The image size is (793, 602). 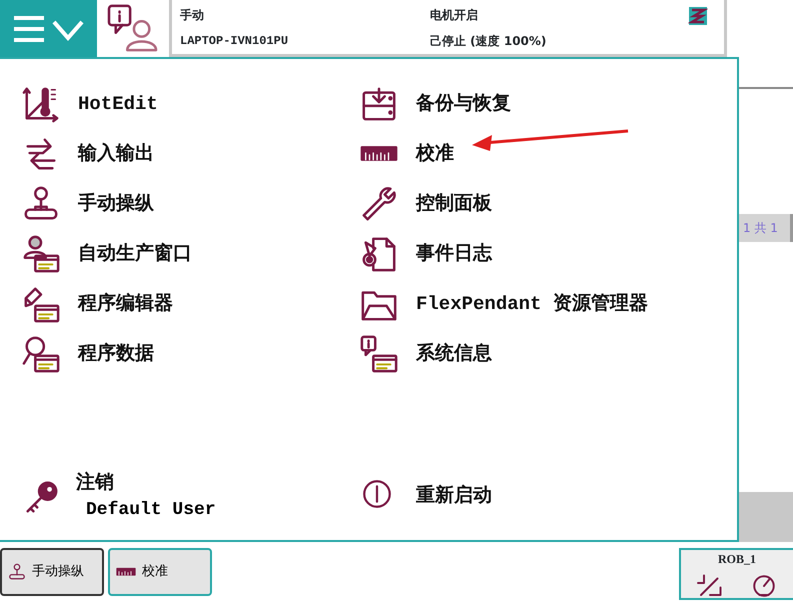 What do you see at coordinates (548, 354) in the screenshot?
I see `menu-item: 系统信息` at bounding box center [548, 354].